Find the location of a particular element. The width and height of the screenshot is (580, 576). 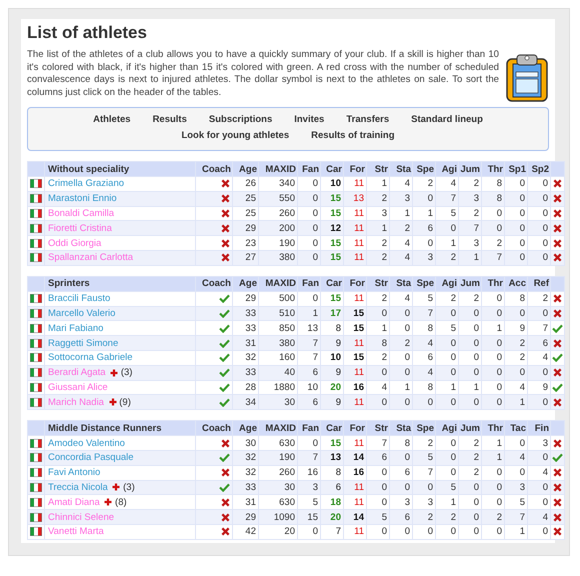

column-header: Tac is located at coordinates (516, 428).